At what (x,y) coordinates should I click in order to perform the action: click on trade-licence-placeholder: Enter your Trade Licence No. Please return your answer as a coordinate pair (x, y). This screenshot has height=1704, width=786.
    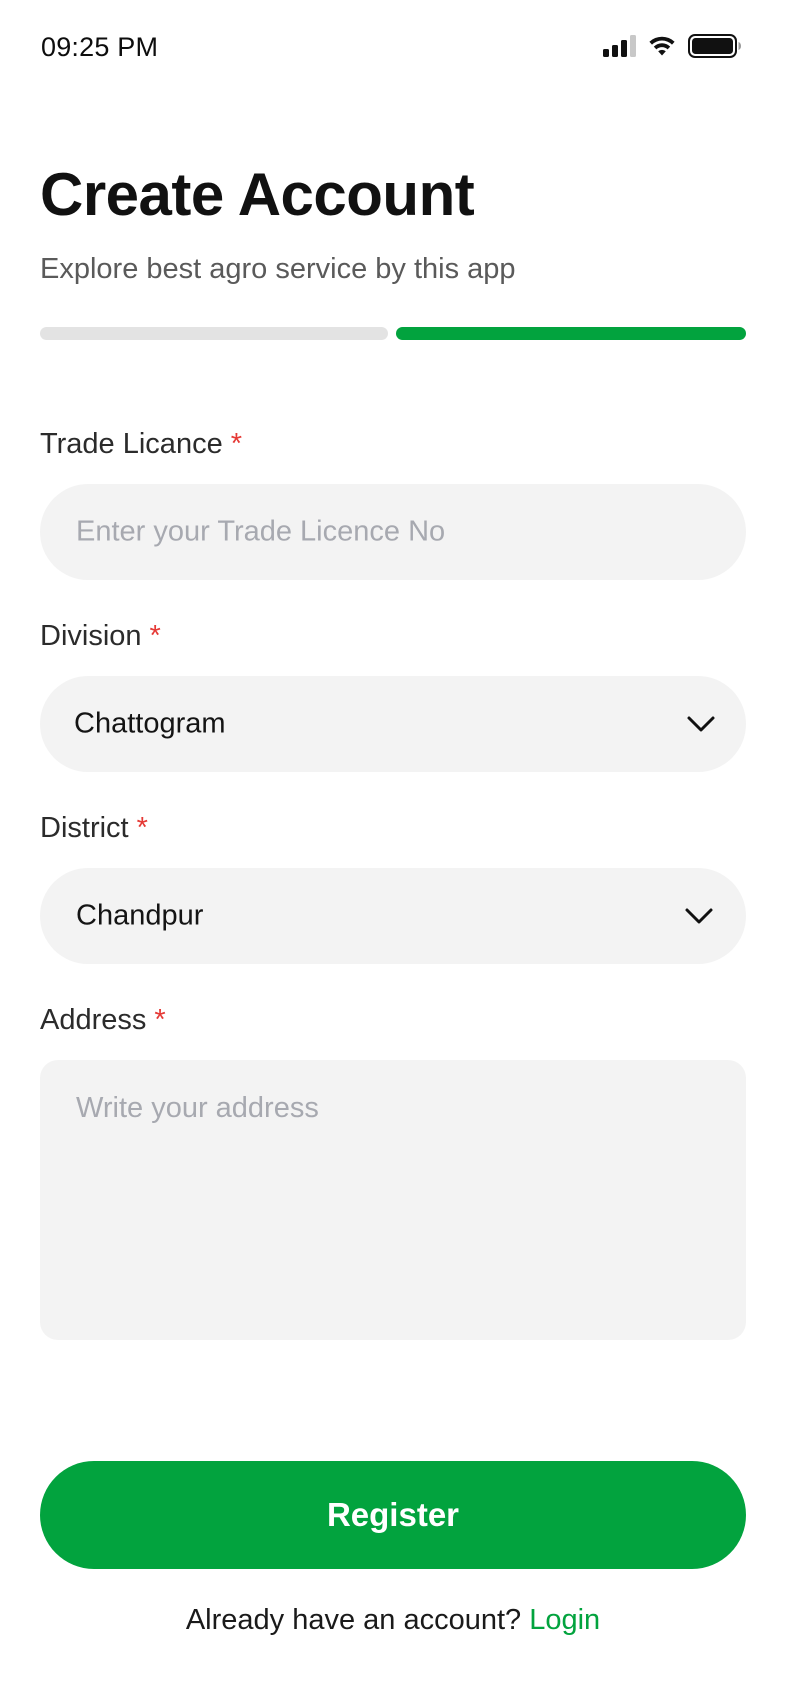
    Looking at the image, I should click on (261, 531).